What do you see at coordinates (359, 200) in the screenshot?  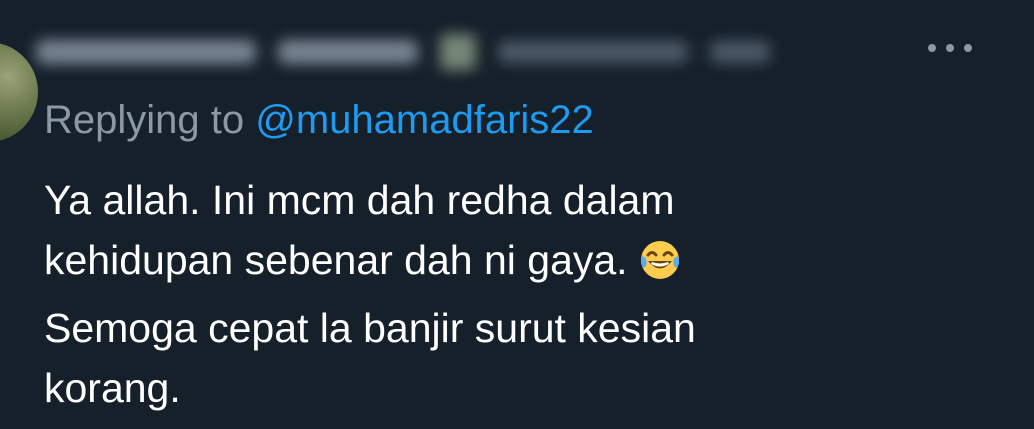 I see `tweet-text-line: Ya allah. Ini mcm dah redha dalam` at bounding box center [359, 200].